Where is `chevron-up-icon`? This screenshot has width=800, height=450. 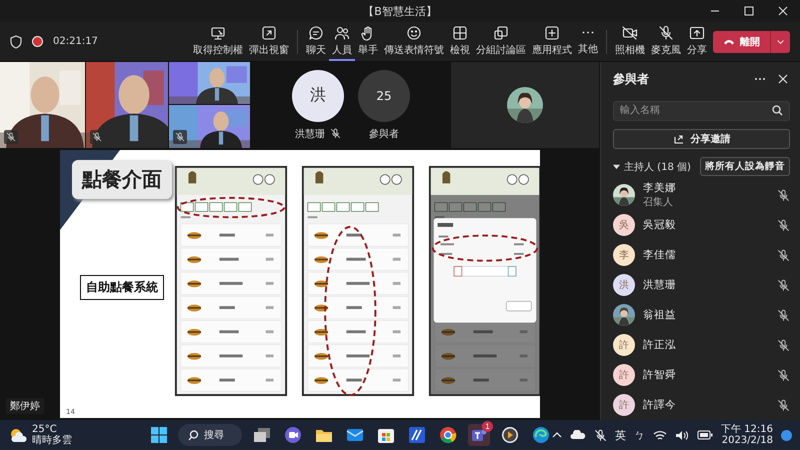
chevron-up-icon is located at coordinates (557, 435).